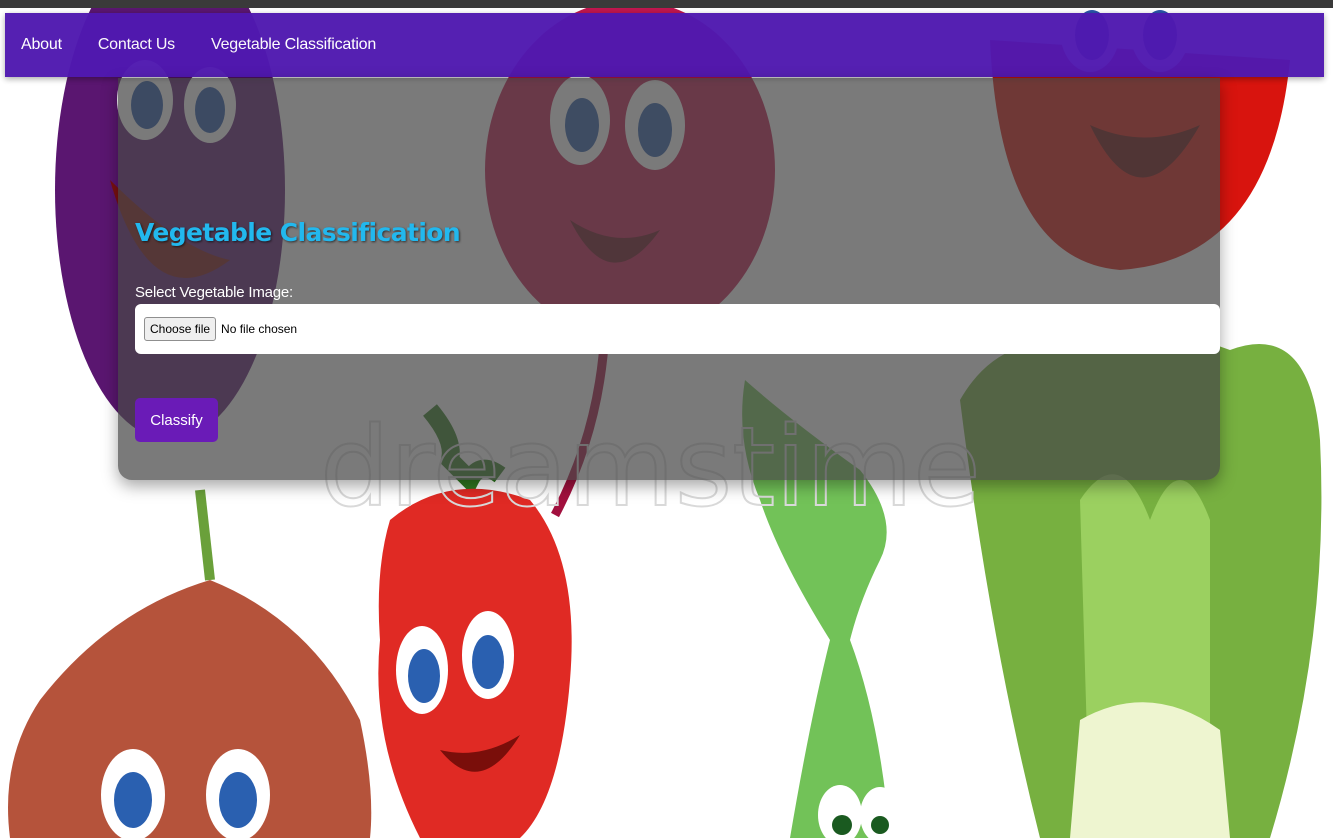 The image size is (1333, 838). Describe the element at coordinates (677, 329) in the screenshot. I see `file-input: Choose file No file chosen` at that location.